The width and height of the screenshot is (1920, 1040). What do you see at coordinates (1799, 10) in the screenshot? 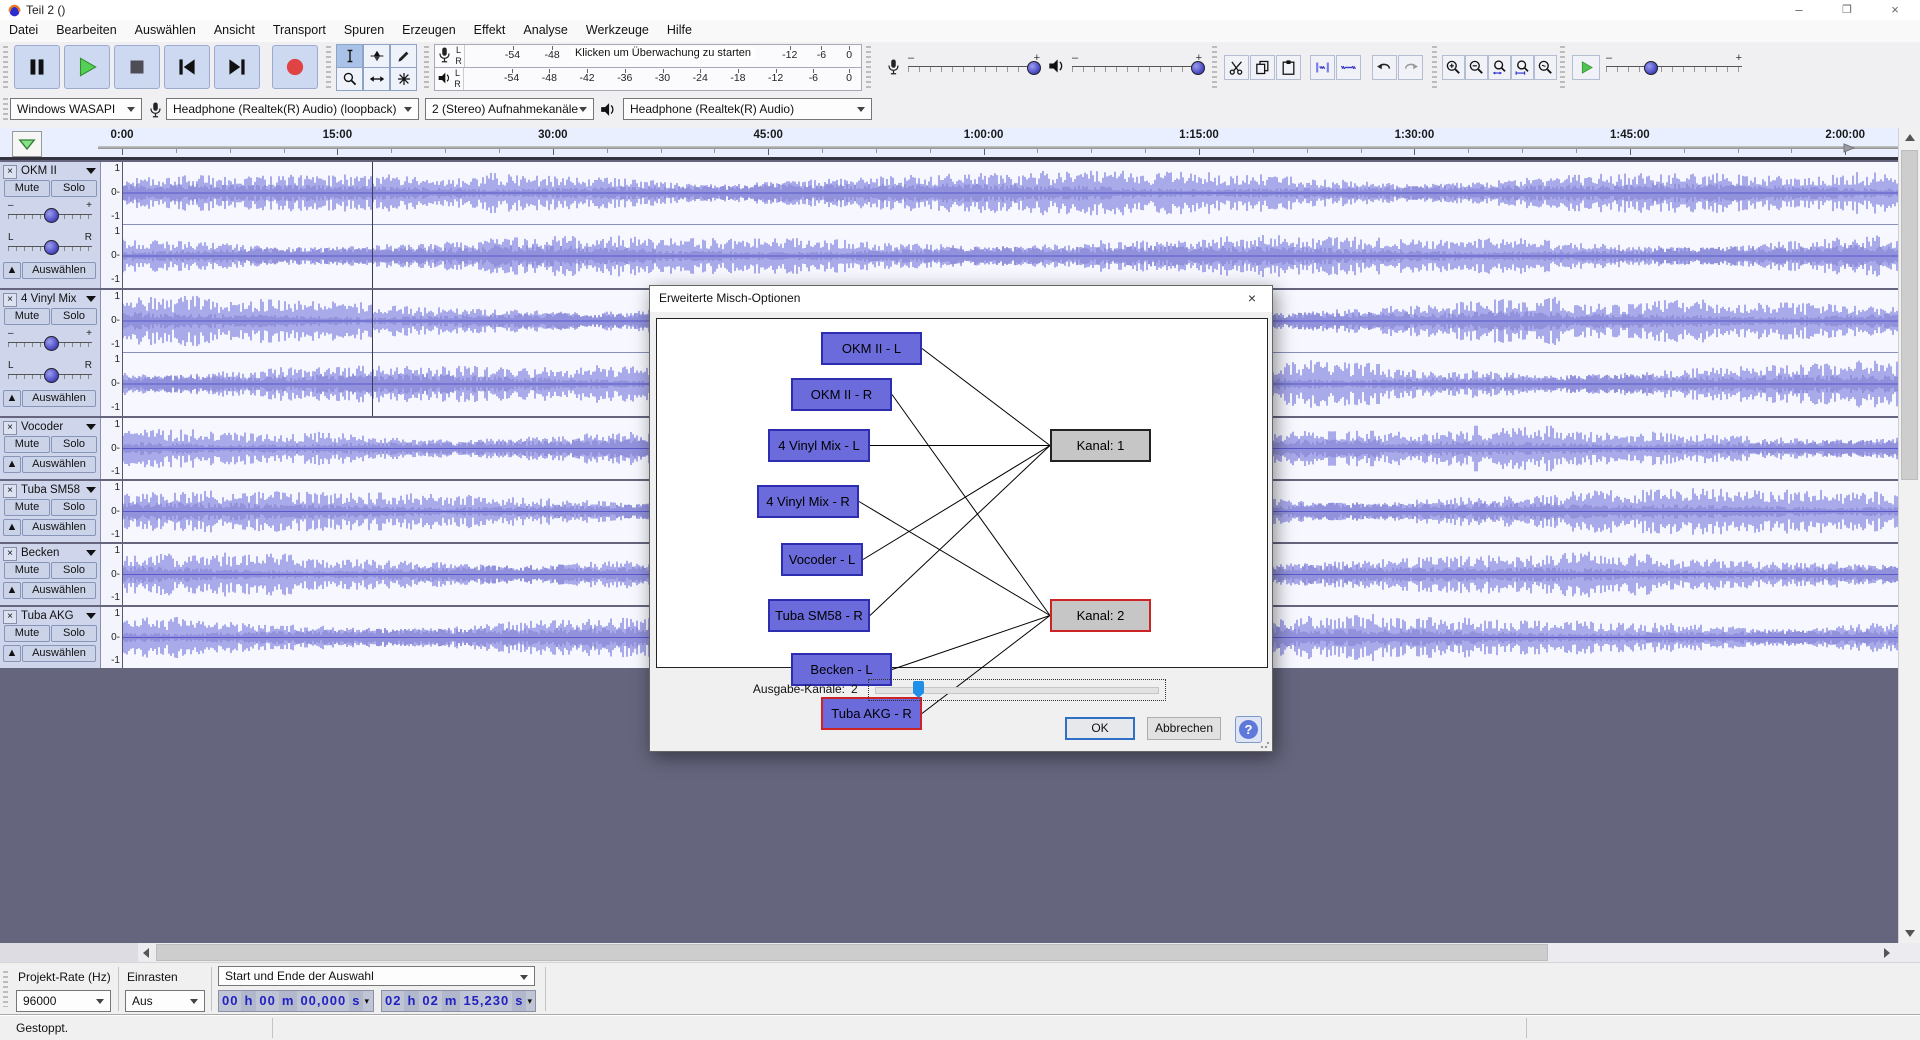
I see `minimize-button: –` at bounding box center [1799, 10].